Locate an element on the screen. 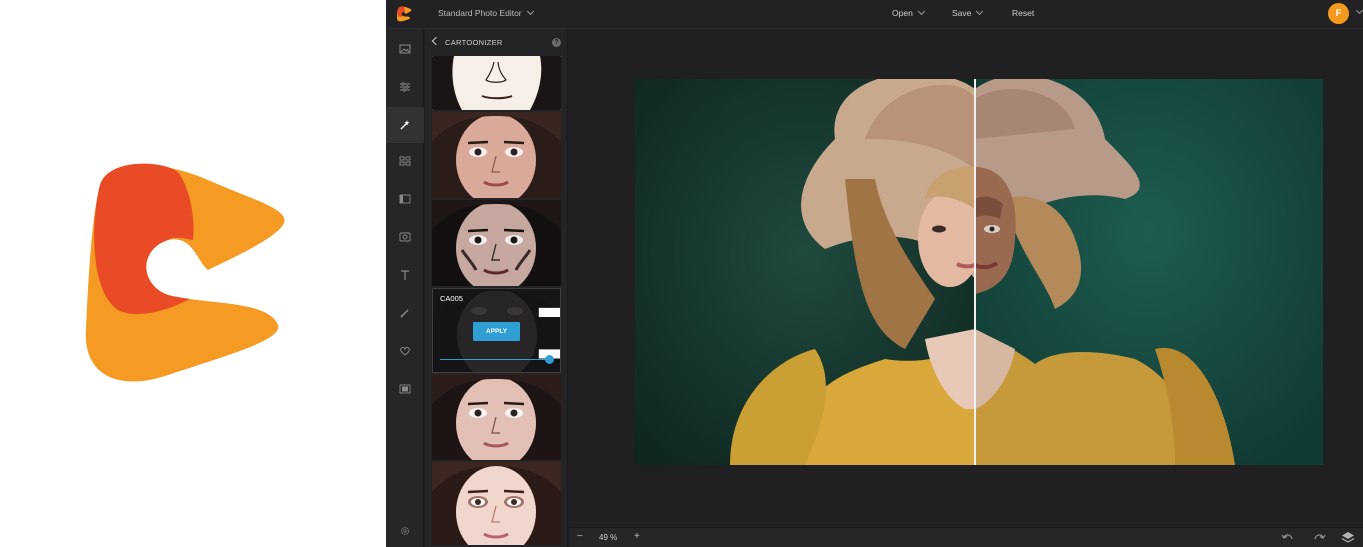 The height and width of the screenshot is (547, 1363). effect-thumbnail-ca002 is located at coordinates (496, 83).